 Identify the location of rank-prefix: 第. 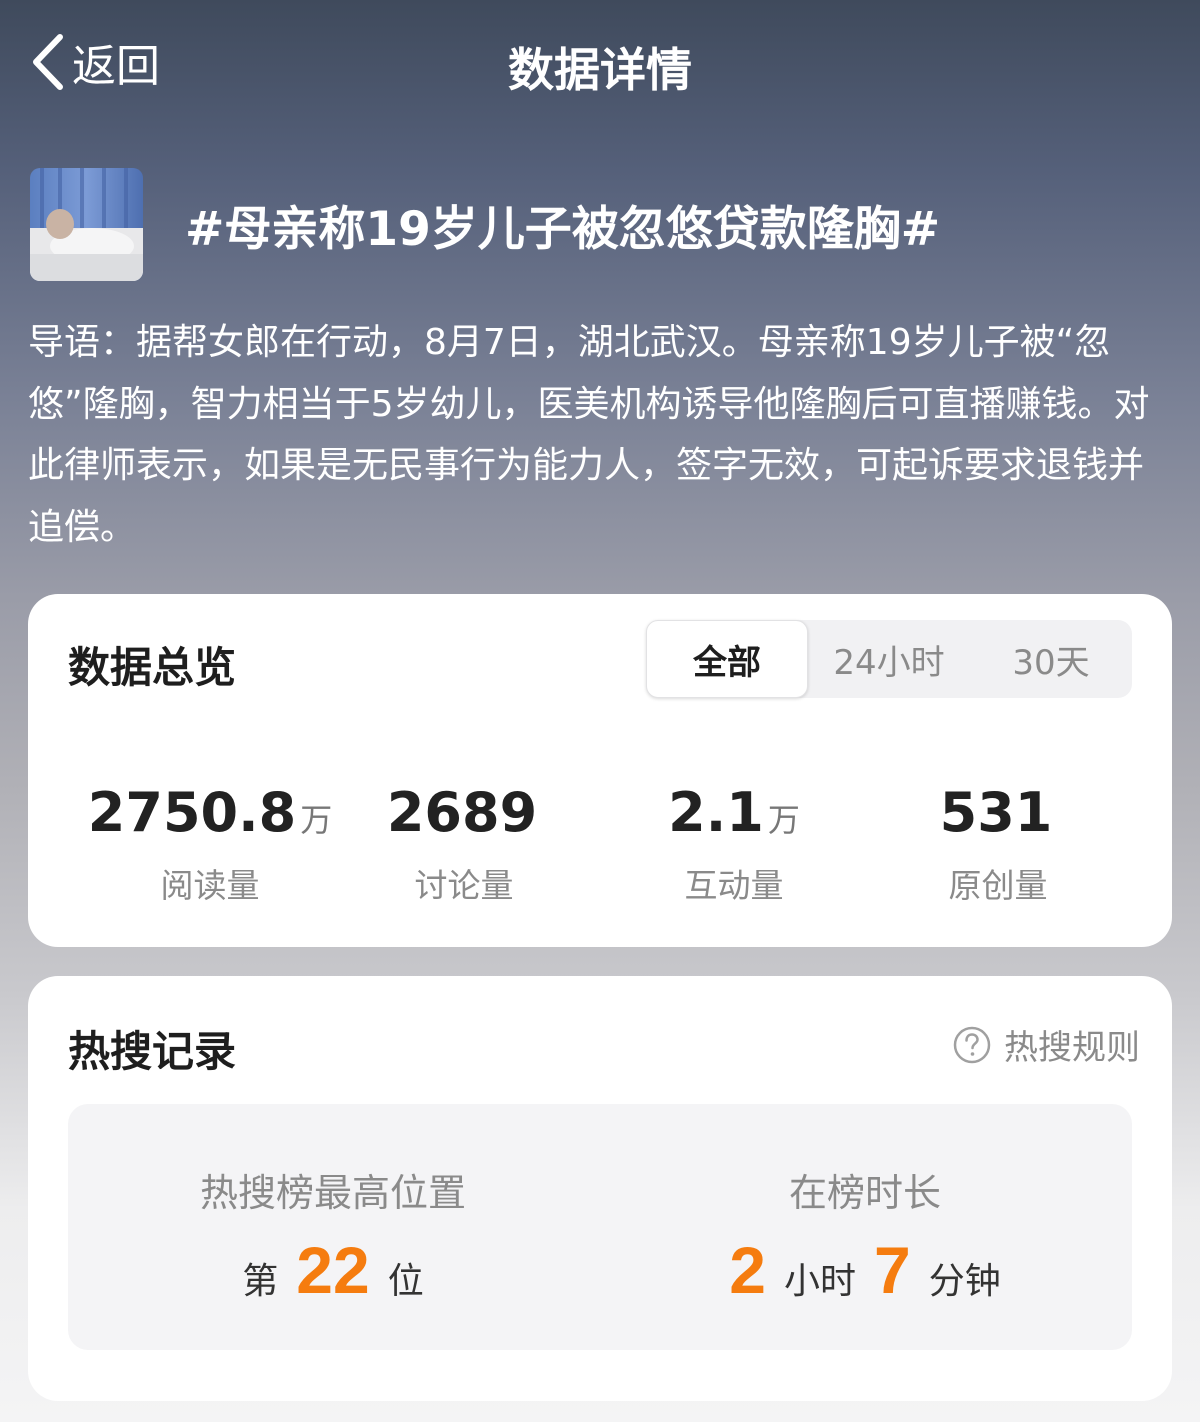
(260, 1281).